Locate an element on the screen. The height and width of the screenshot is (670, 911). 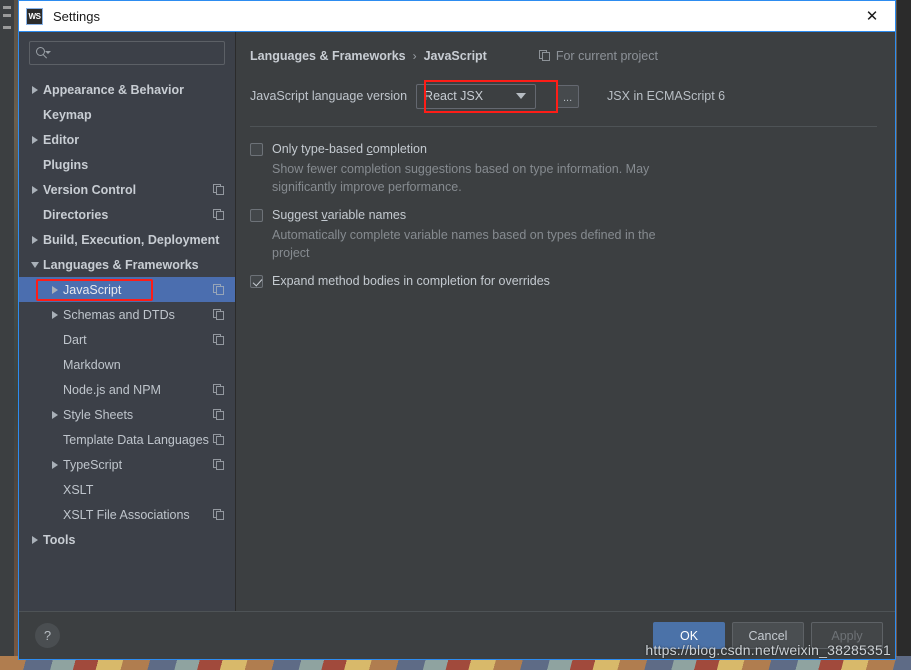
sidebar-item-xslt-file-associations: XSLT File Associations is located at coordinates (127, 514).